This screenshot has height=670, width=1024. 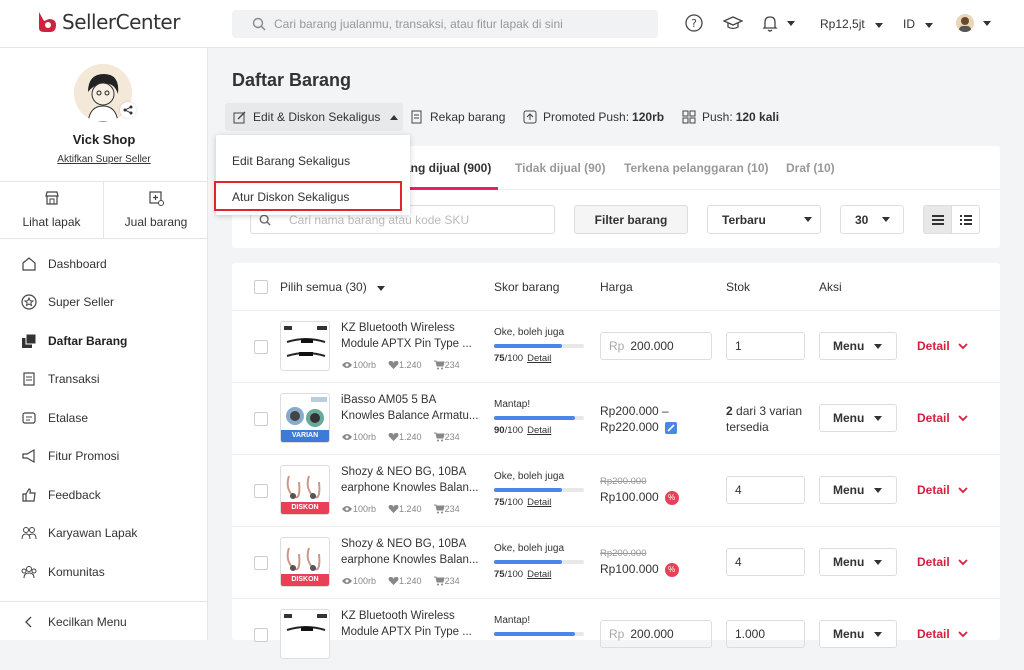 What do you see at coordinates (457, 117) in the screenshot?
I see `rekap-barang-button: Rekap barang` at bounding box center [457, 117].